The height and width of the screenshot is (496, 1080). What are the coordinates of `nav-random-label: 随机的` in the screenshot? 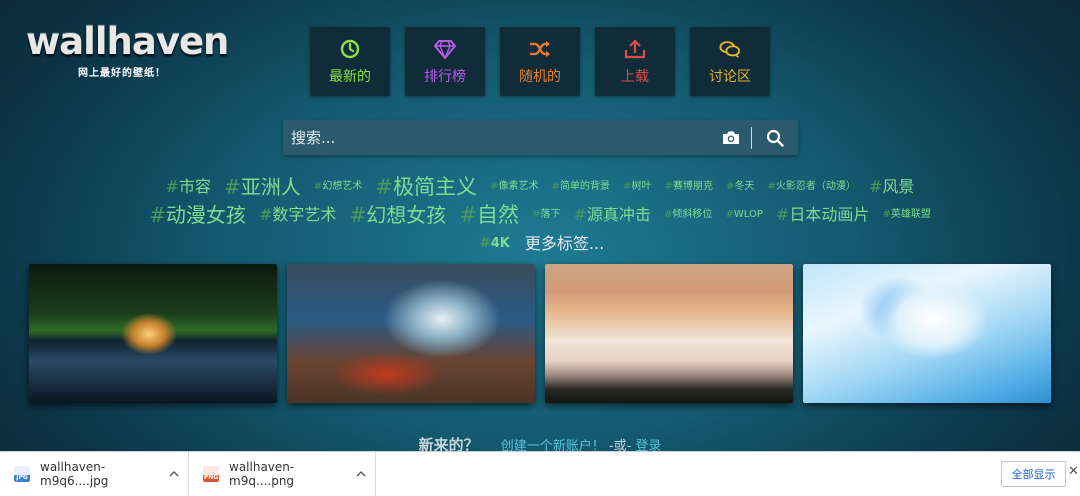 It's located at (540, 76).